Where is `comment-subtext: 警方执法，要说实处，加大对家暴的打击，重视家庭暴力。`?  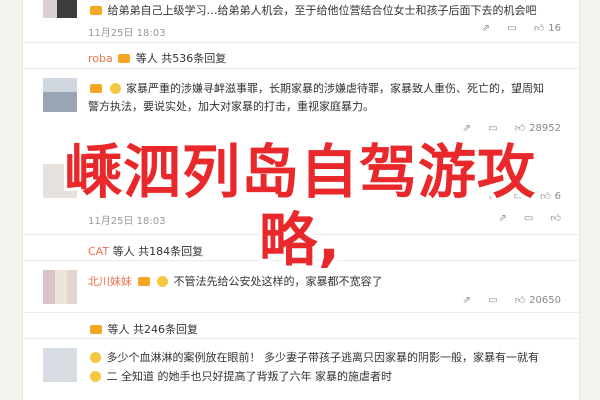 comment-subtext: 警方执法，要说实处，加大对家暴的打击，重视家庭暴力。 is located at coordinates (231, 106).